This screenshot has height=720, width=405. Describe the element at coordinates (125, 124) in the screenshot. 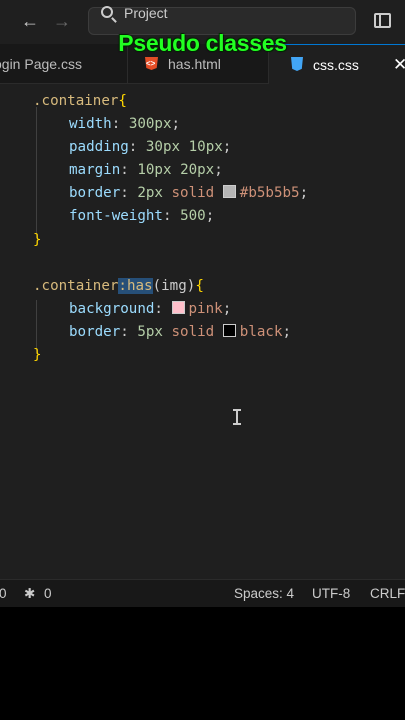

I see `code-line-2: width: 300px;` at that location.